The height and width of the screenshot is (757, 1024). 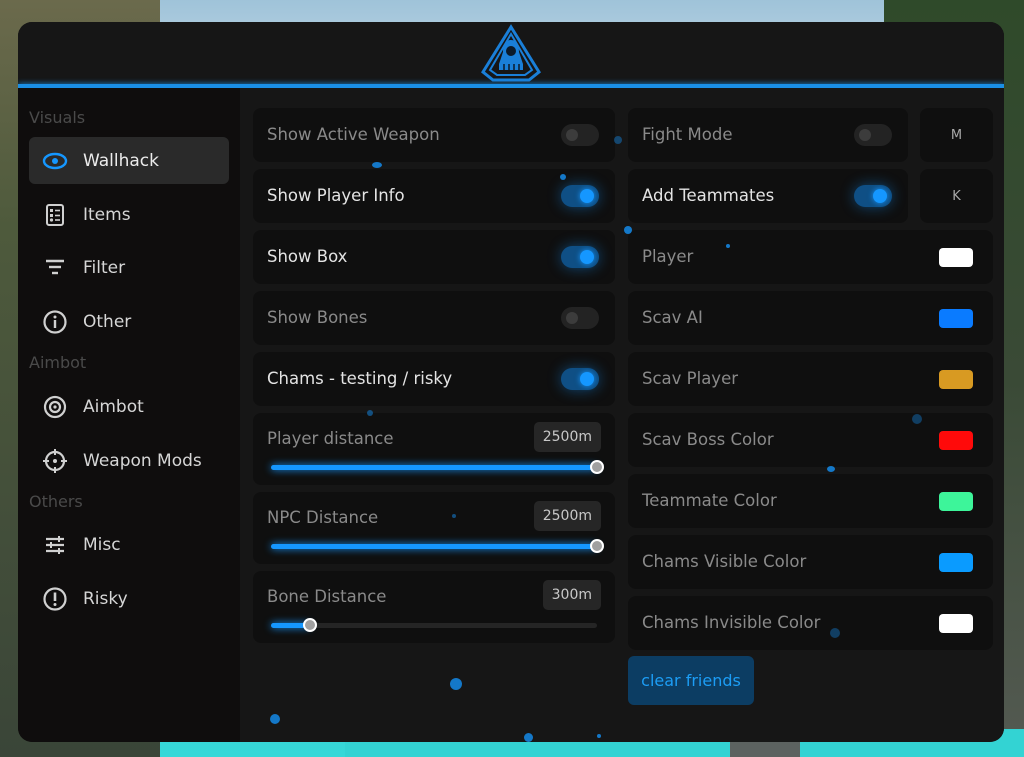 I want to click on color-row-player: Player, so click(x=810, y=257).